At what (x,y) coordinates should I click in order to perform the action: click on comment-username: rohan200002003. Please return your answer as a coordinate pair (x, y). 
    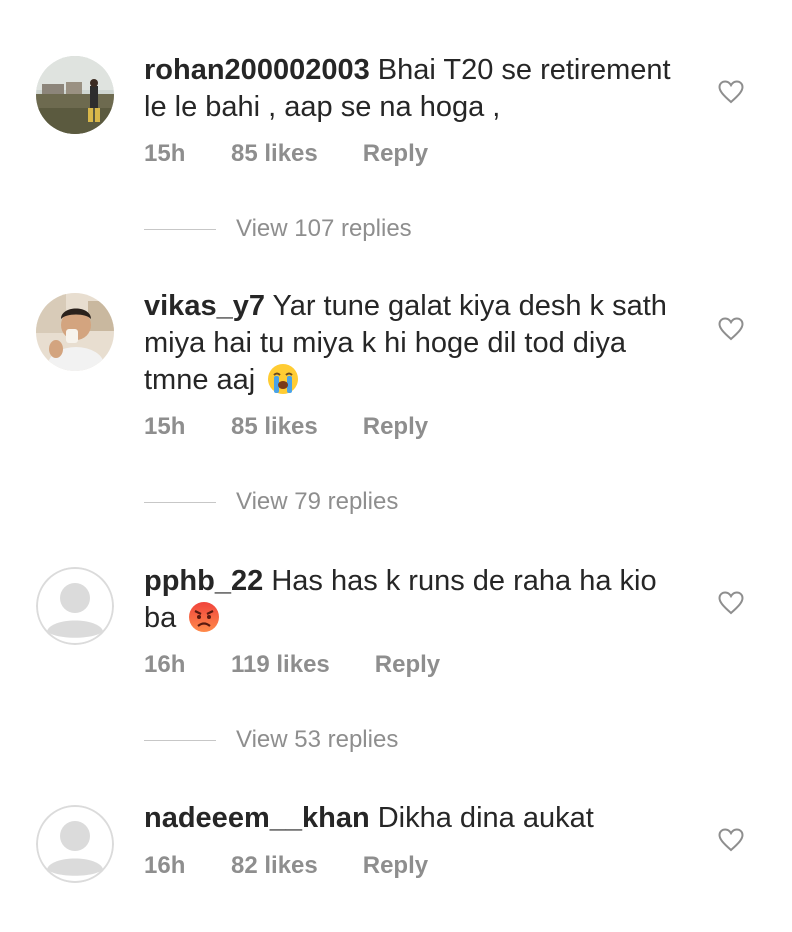
    Looking at the image, I should click on (257, 70).